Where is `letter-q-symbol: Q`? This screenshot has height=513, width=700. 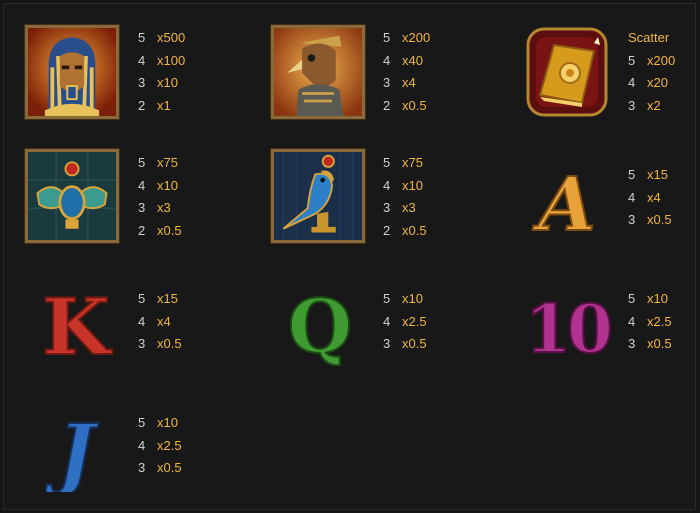 letter-q-symbol: Q is located at coordinates (320, 321).